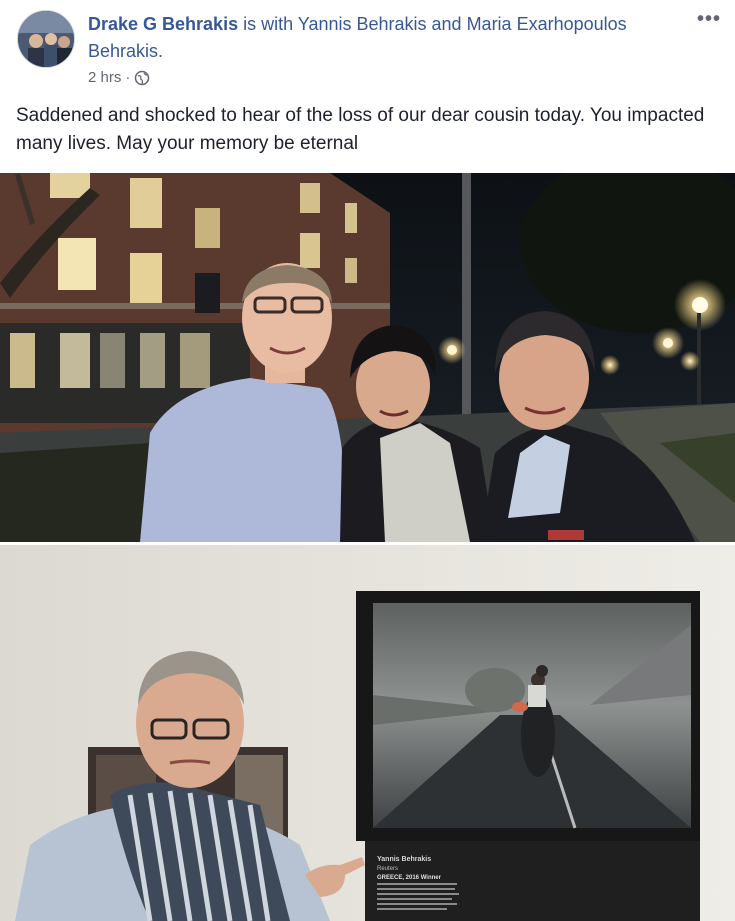 Image resolution: width=735 pixels, height=921 pixels. I want to click on author-avatar, so click(46, 39).